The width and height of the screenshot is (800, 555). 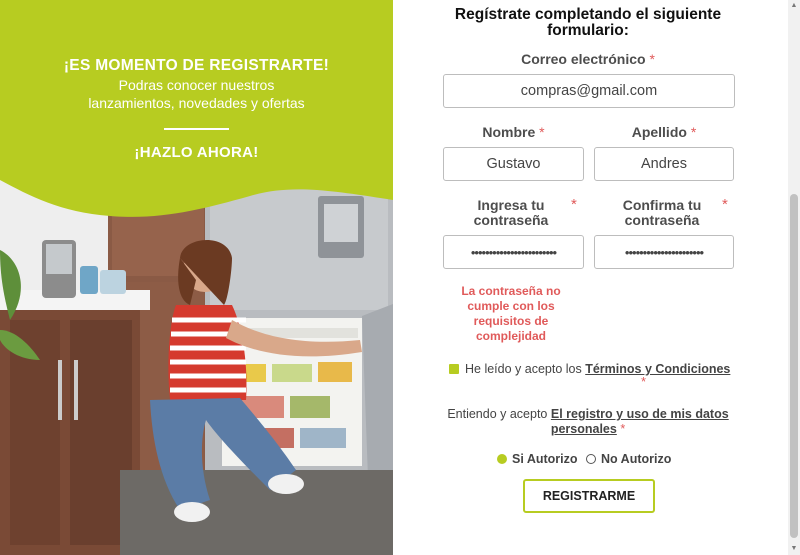 What do you see at coordinates (511, 205) in the screenshot?
I see `password-label-line1: Ingresa tu` at bounding box center [511, 205].